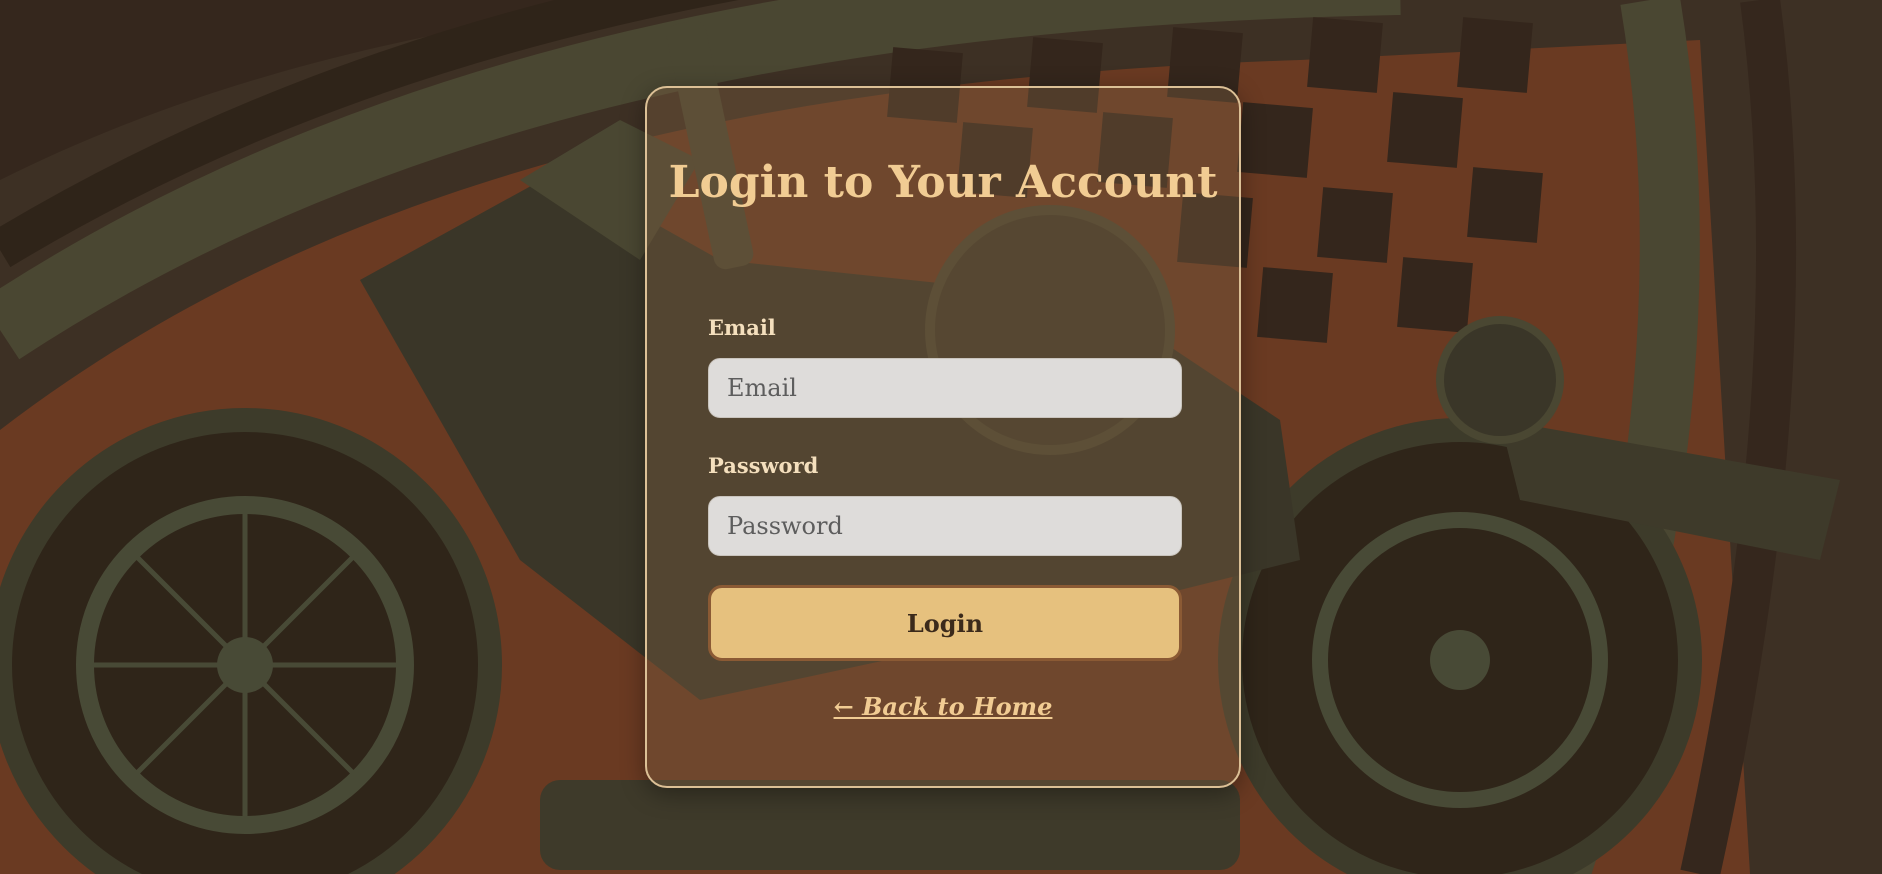 Image resolution: width=1882 pixels, height=874 pixels. I want to click on back-to-home-link: ← Back to Home, so click(943, 706).